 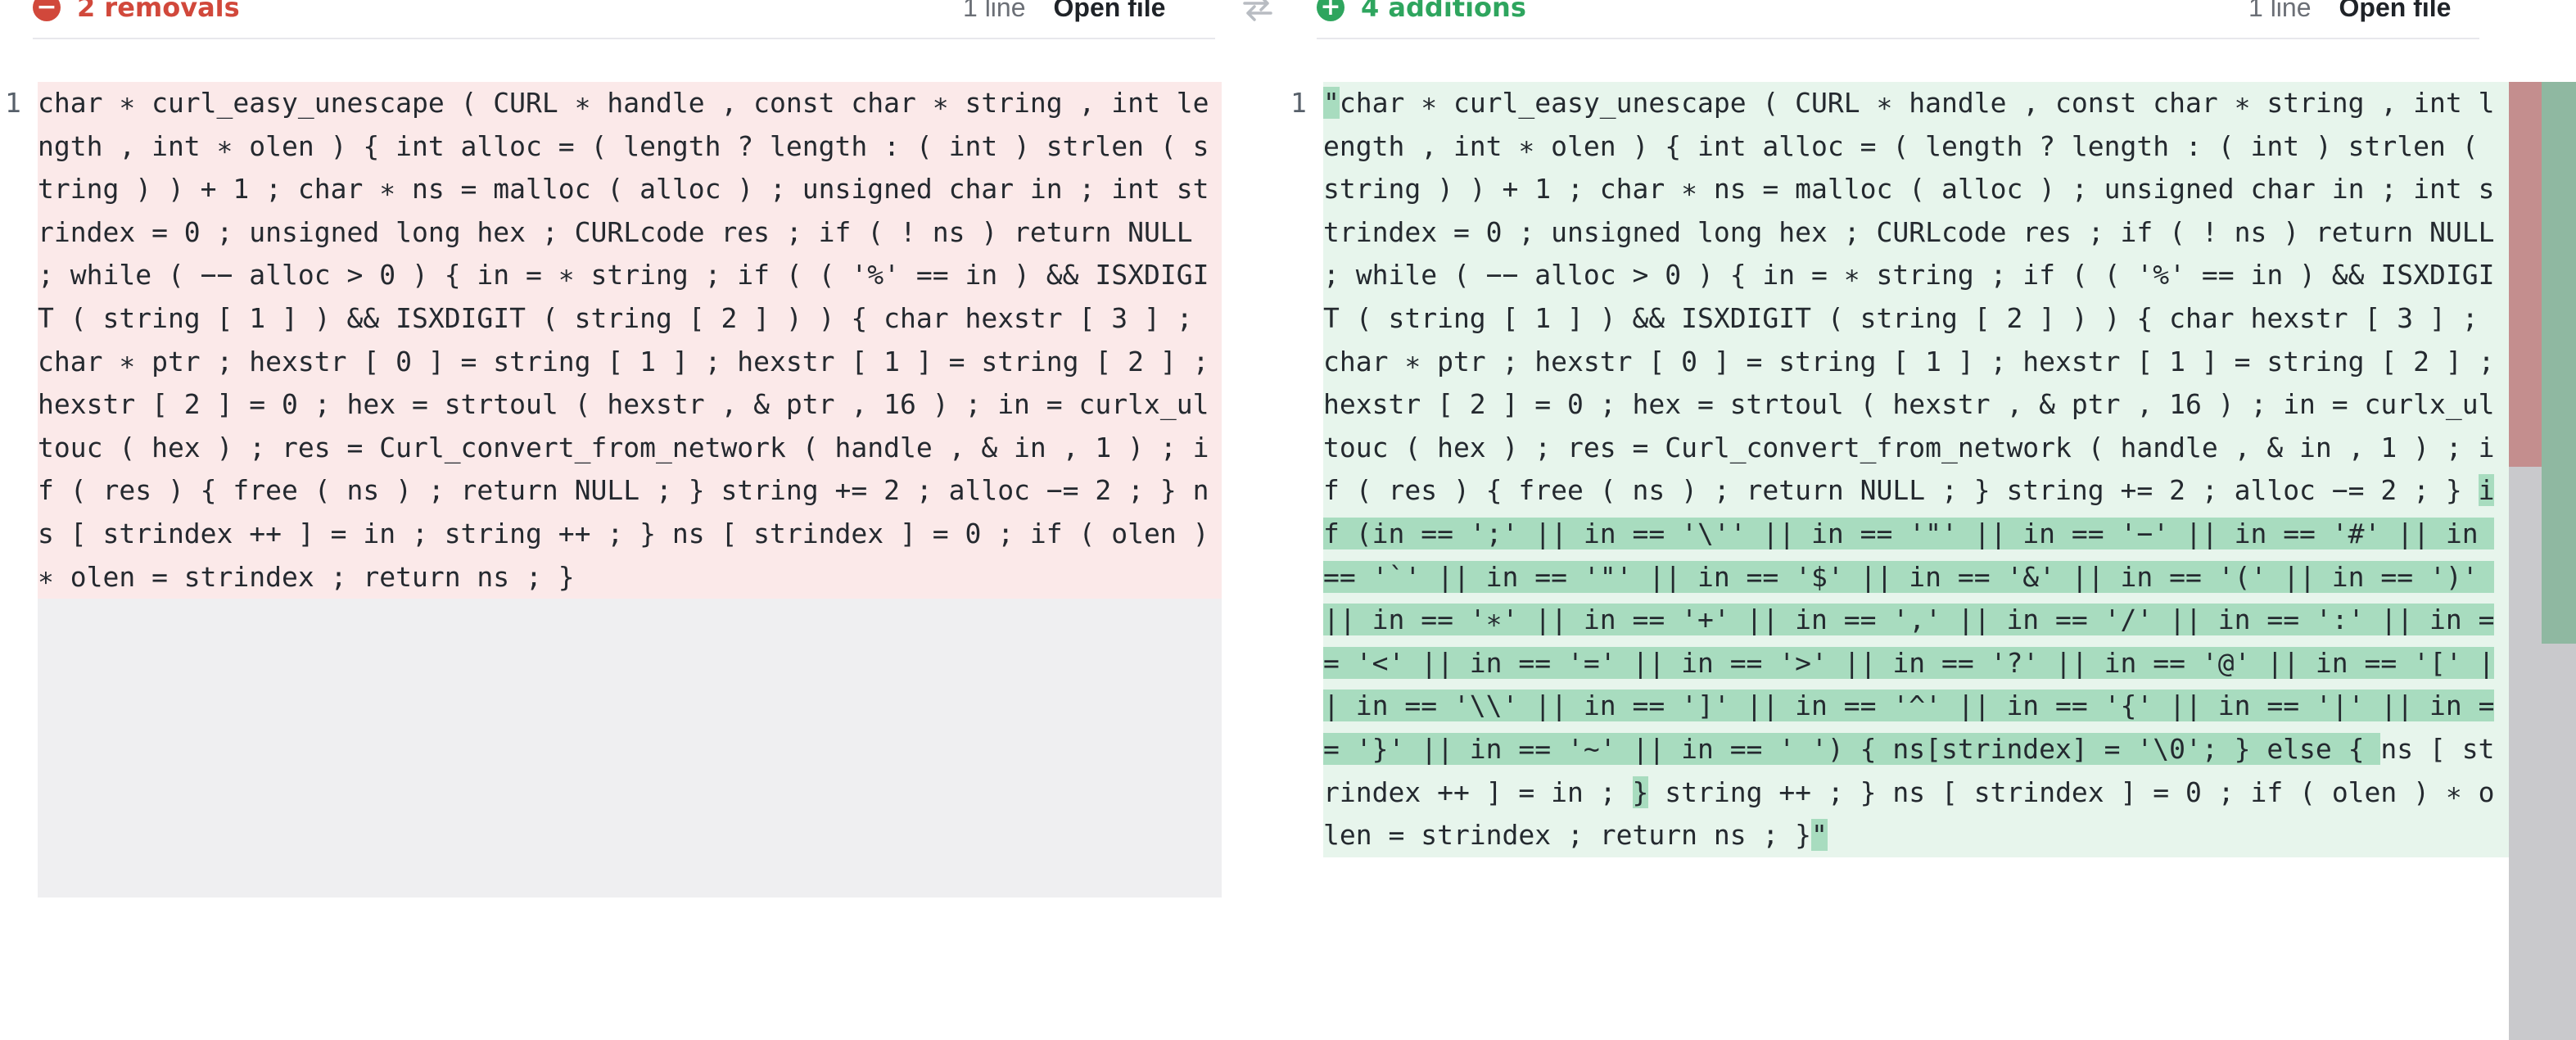 What do you see at coordinates (1110, 11) in the screenshot?
I see `left-open-file-button: Open file` at bounding box center [1110, 11].